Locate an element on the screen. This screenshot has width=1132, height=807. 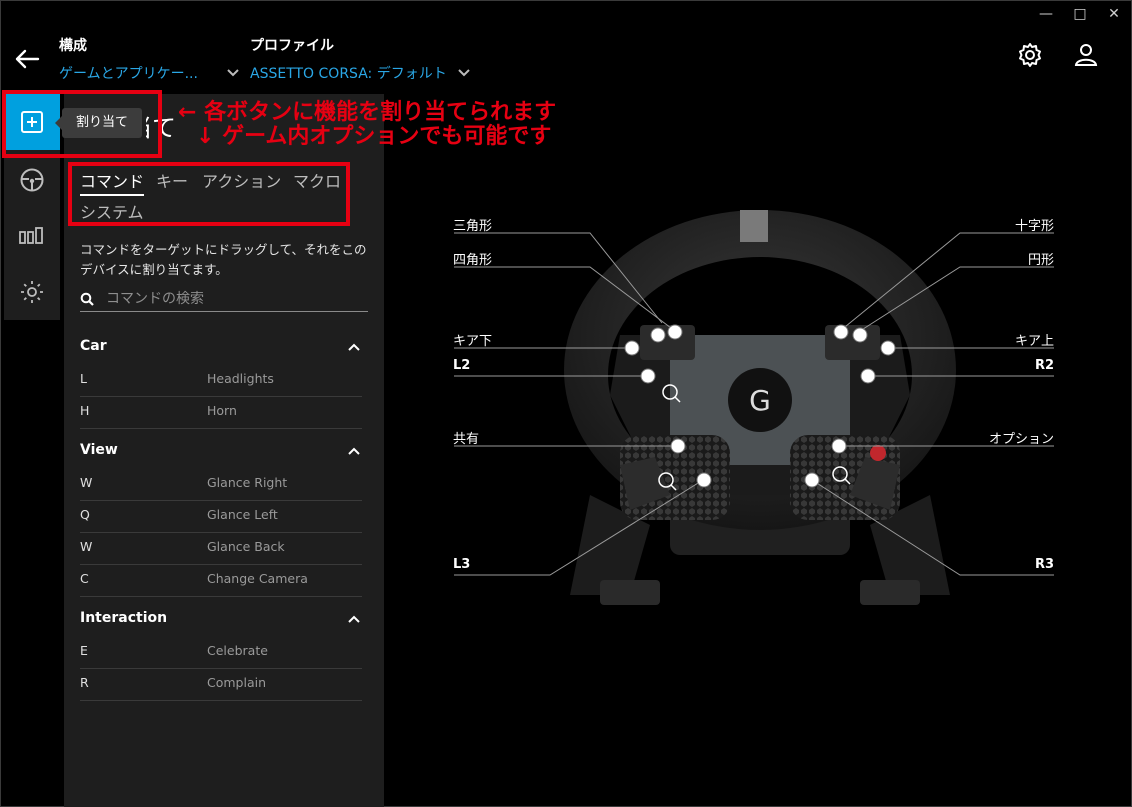
rail-assign is located at coordinates (32, 122).